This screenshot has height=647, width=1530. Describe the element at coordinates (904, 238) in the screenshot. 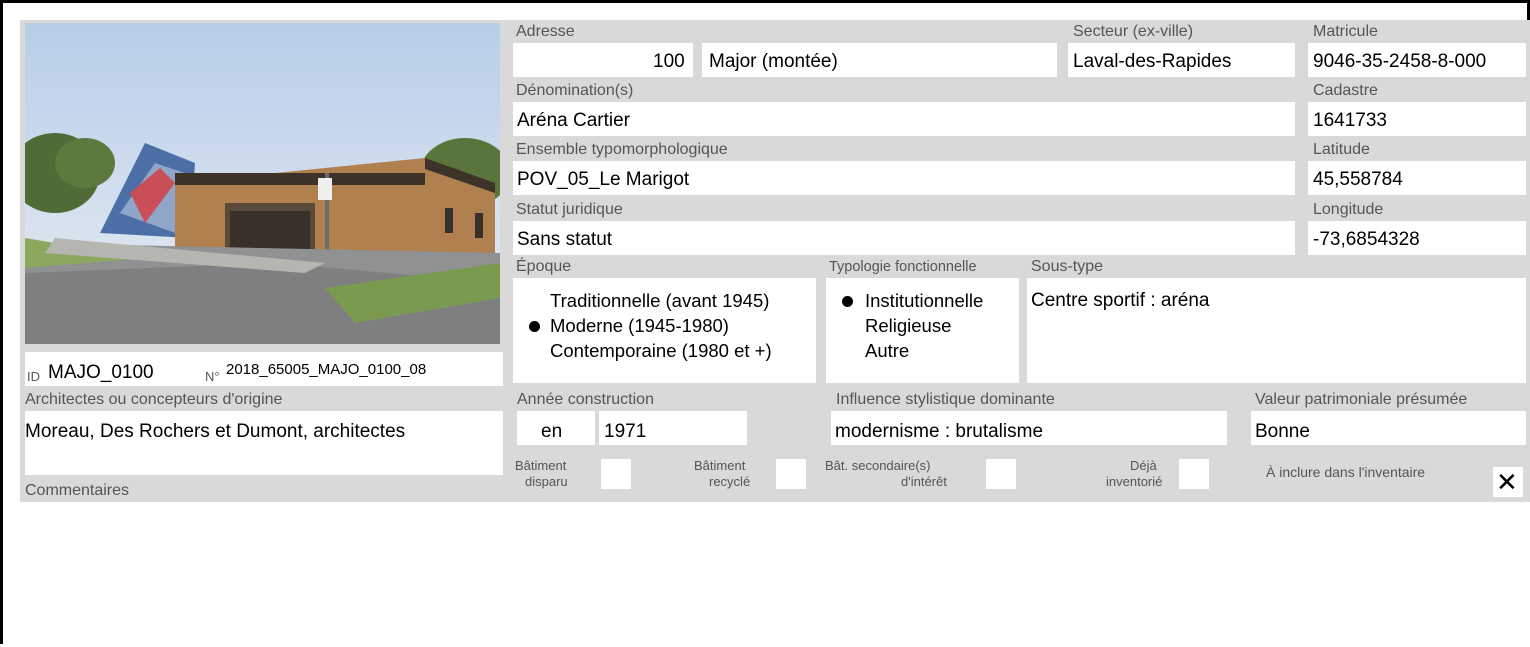

I see `statut-field` at that location.